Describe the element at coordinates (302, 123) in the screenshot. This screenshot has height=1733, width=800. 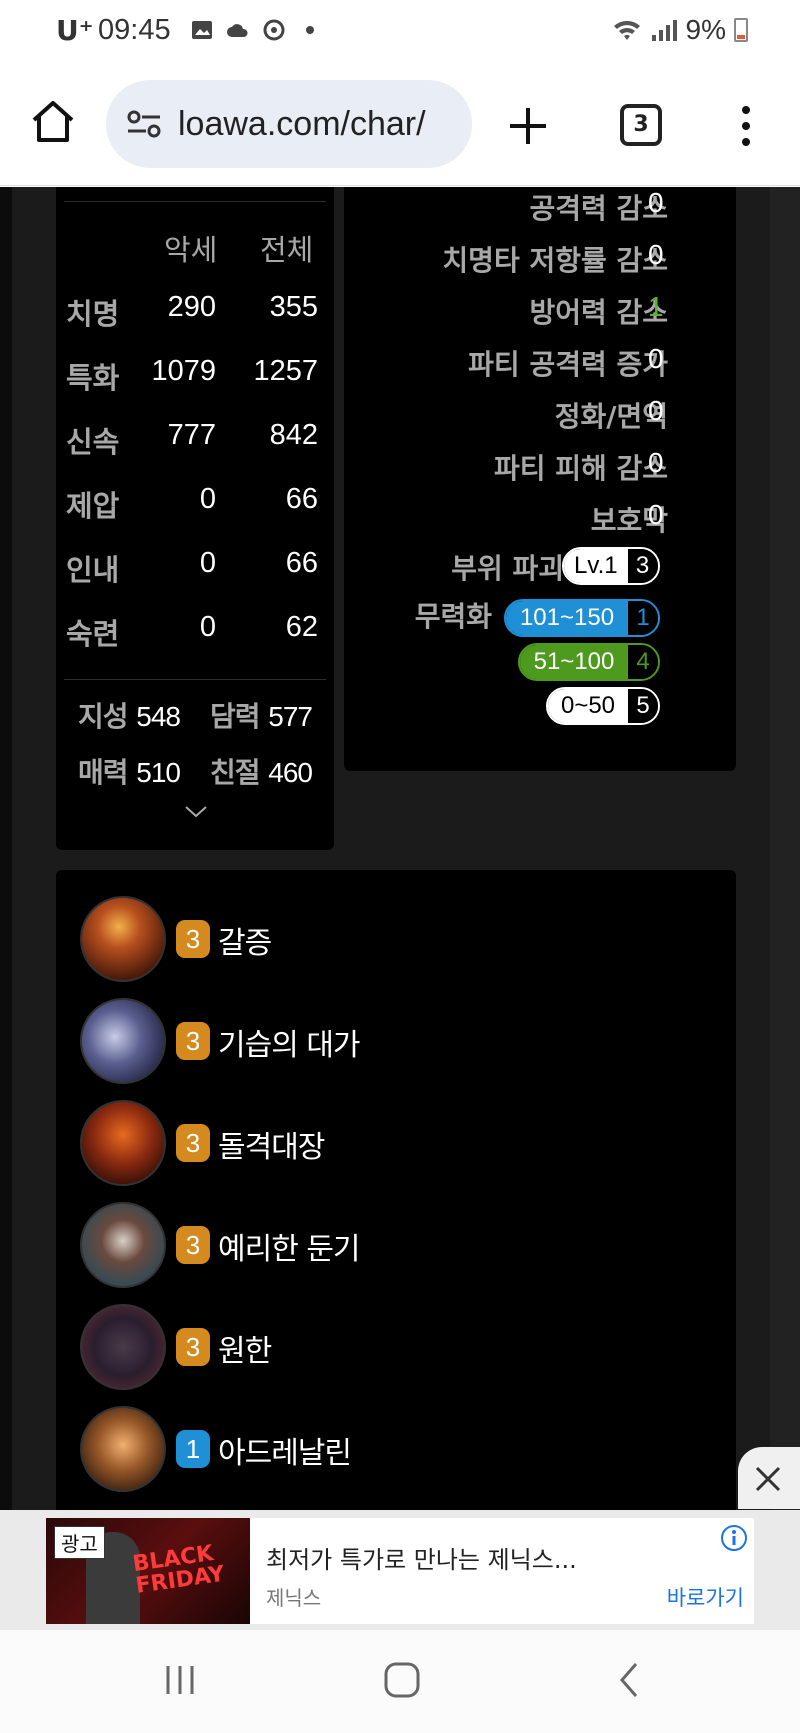
I see `url-text: loawa.com/char/` at that location.